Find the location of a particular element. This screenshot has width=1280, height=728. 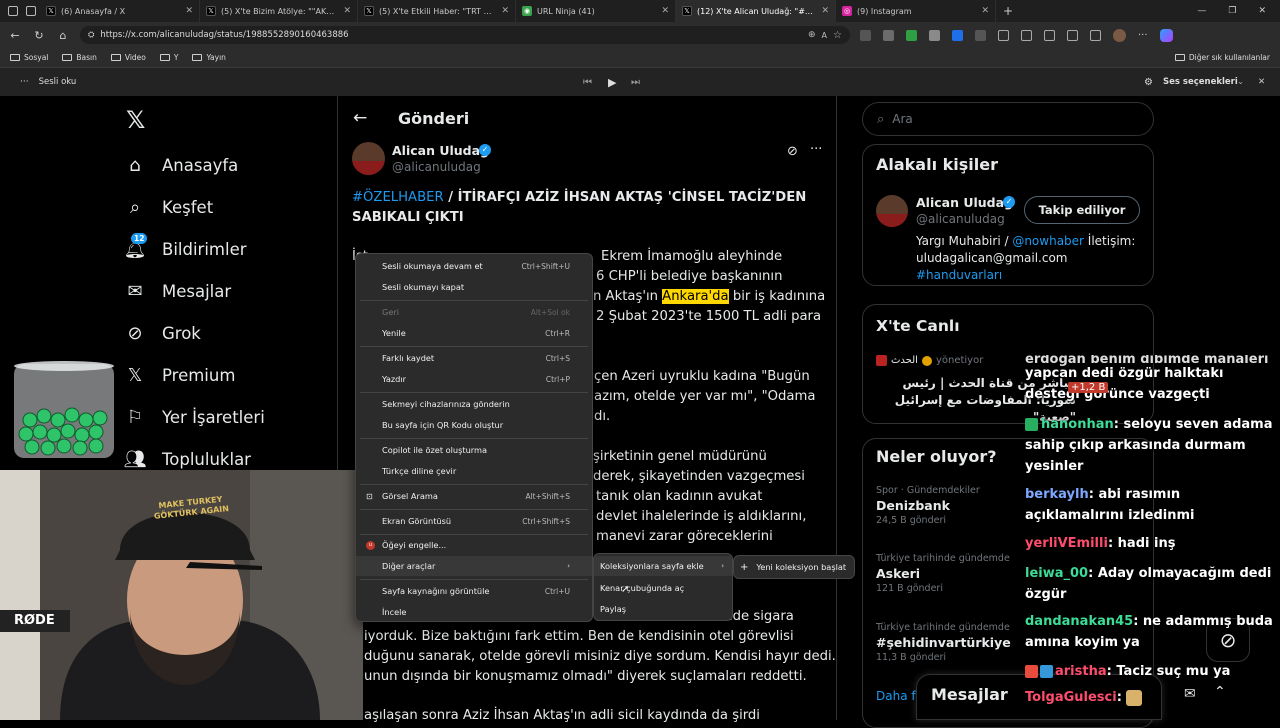

minimize-button: — is located at coordinates (1201, 11).